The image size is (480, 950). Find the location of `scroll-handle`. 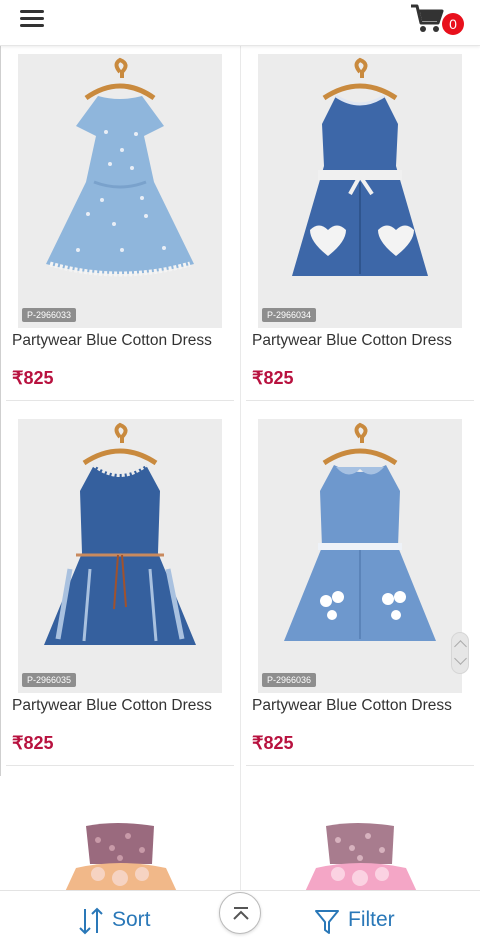

scroll-handle is located at coordinates (460, 653).